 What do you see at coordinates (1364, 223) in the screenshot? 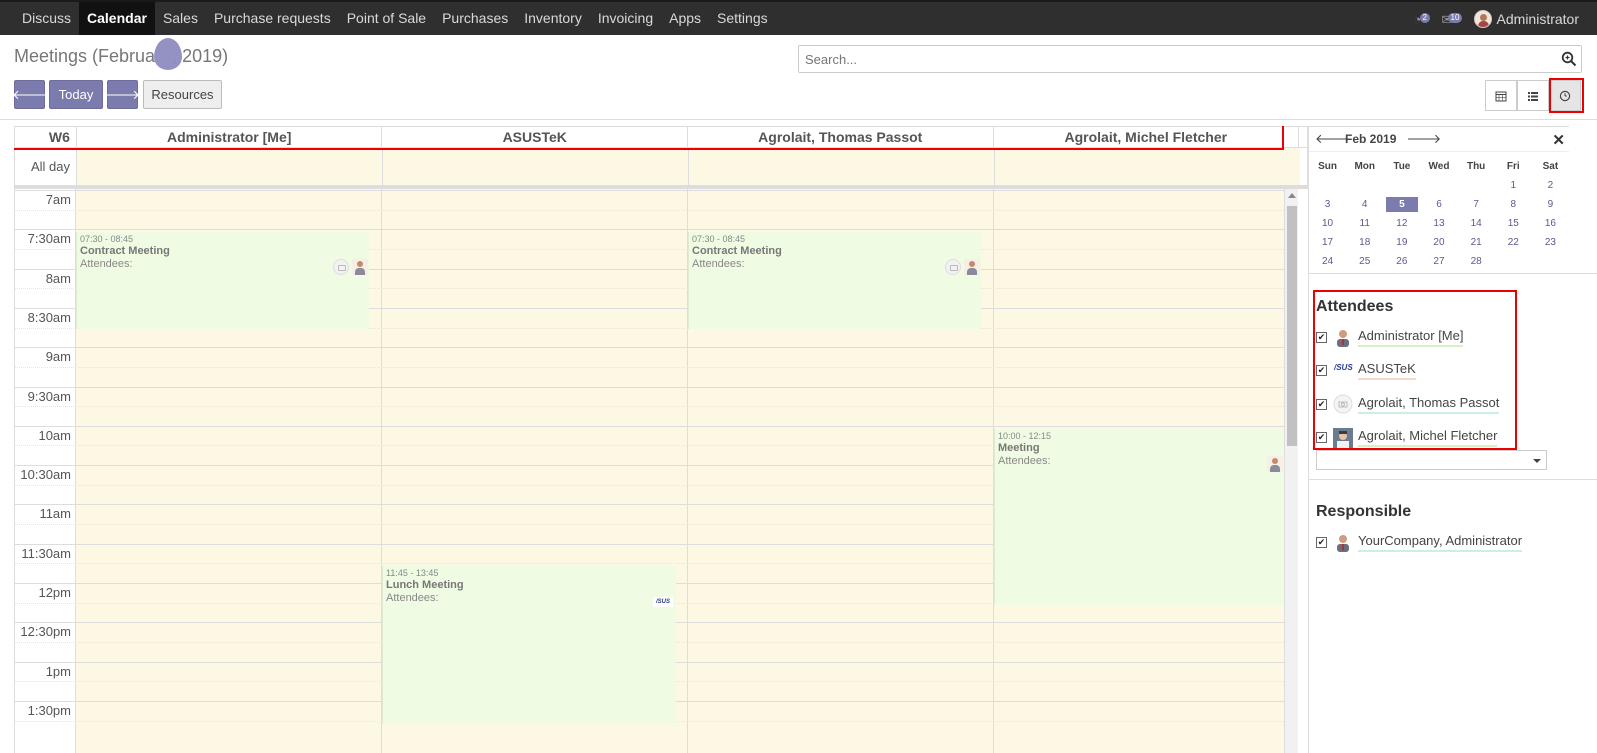
I see `day-cell: 11` at bounding box center [1364, 223].